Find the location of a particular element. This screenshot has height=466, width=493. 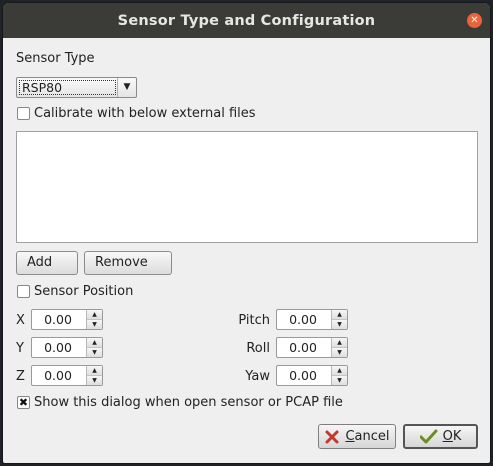

sensor-type-select: RSP80 ▼ is located at coordinates (76, 87).